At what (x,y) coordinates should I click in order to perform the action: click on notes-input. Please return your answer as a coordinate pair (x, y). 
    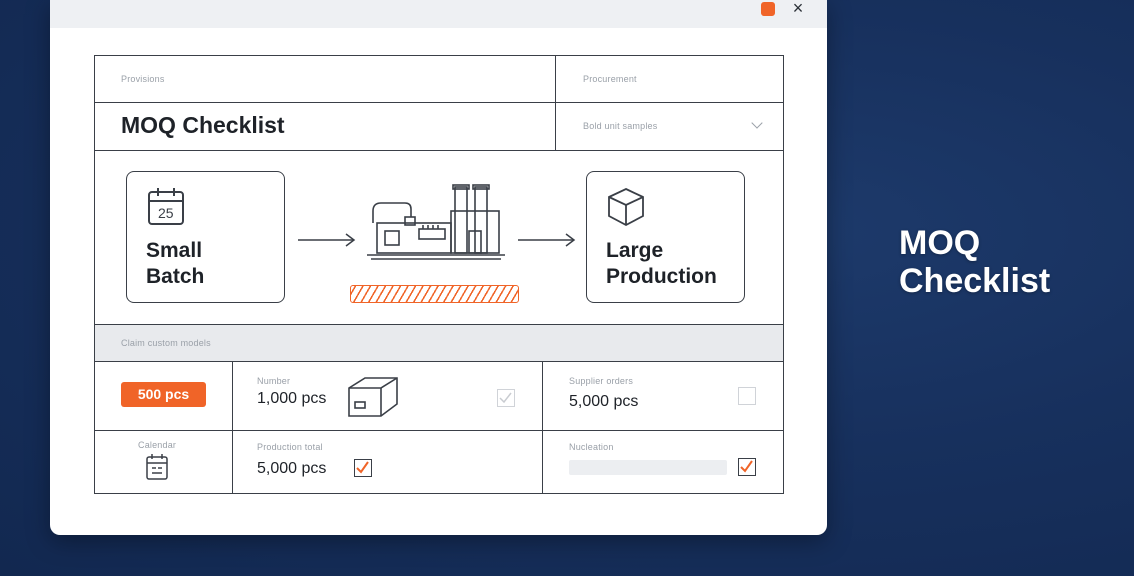
    Looking at the image, I should click on (648, 467).